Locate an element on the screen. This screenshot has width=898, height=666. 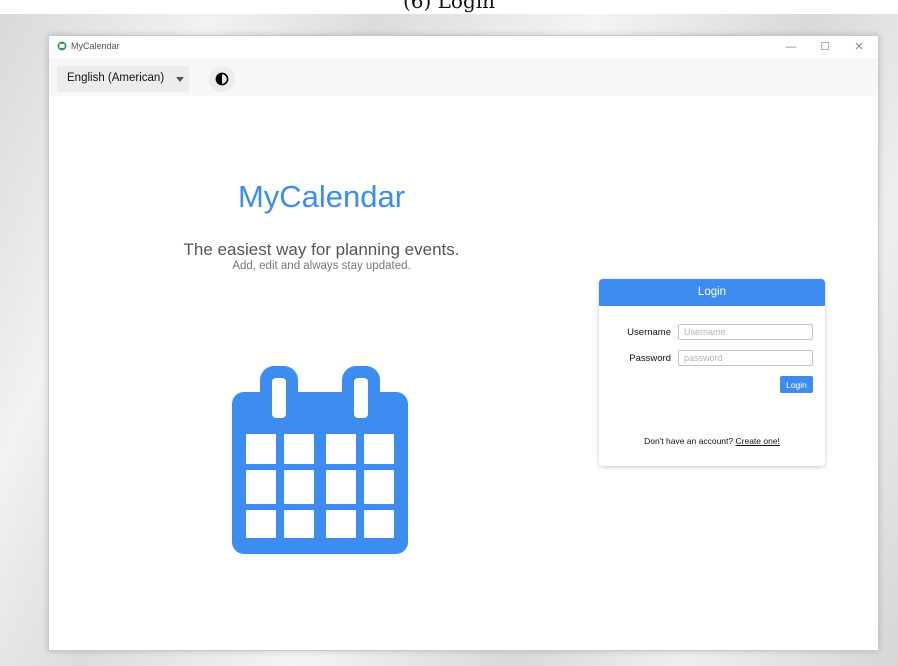
figure-caption-text: (6) Login is located at coordinates (449, 6).